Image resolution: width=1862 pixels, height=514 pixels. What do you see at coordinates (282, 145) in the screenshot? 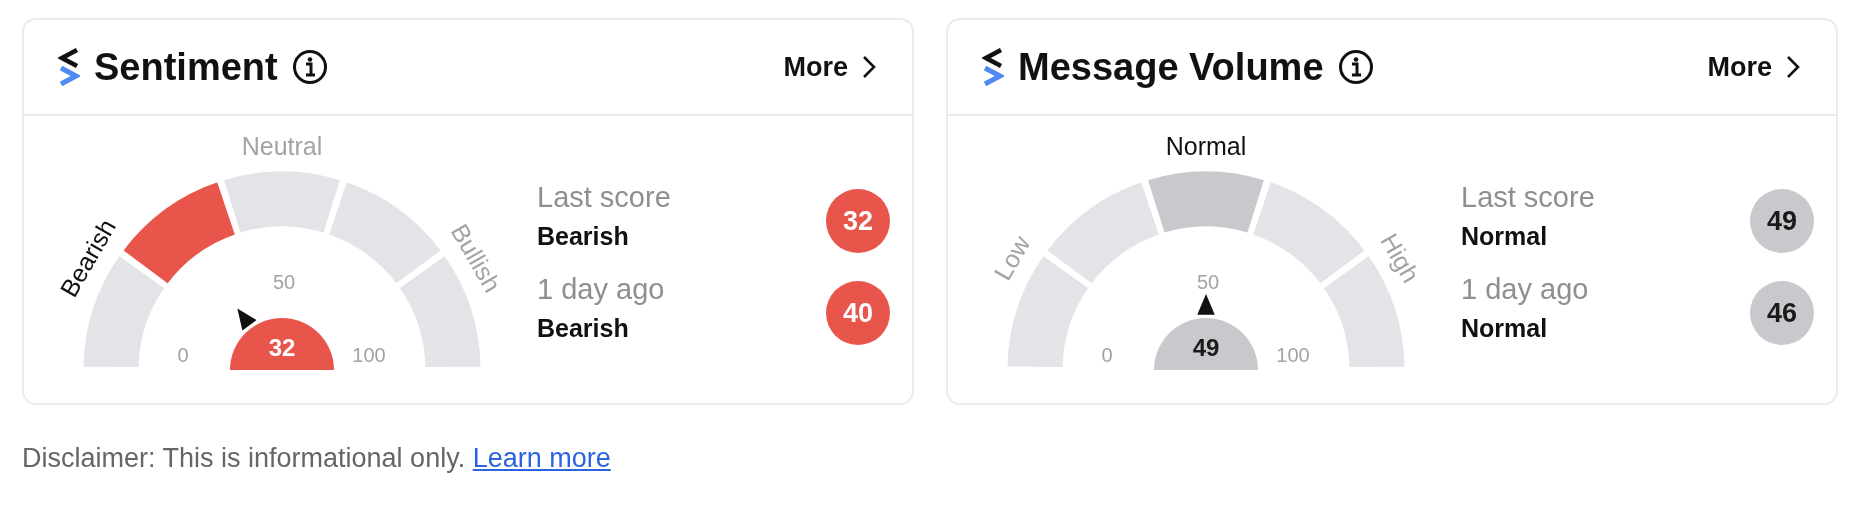
I see `gauge-label: Neutral` at bounding box center [282, 145].